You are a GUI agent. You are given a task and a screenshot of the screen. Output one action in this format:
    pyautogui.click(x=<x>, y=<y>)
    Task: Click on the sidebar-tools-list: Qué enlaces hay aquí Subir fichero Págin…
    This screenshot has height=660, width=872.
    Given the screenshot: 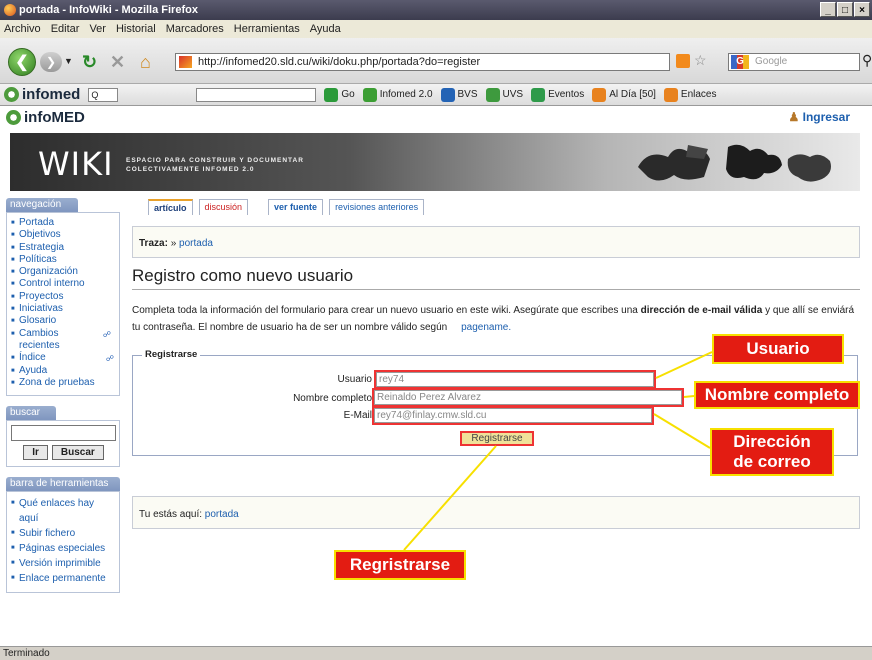 What is the action you would take?
    pyautogui.click(x=63, y=542)
    